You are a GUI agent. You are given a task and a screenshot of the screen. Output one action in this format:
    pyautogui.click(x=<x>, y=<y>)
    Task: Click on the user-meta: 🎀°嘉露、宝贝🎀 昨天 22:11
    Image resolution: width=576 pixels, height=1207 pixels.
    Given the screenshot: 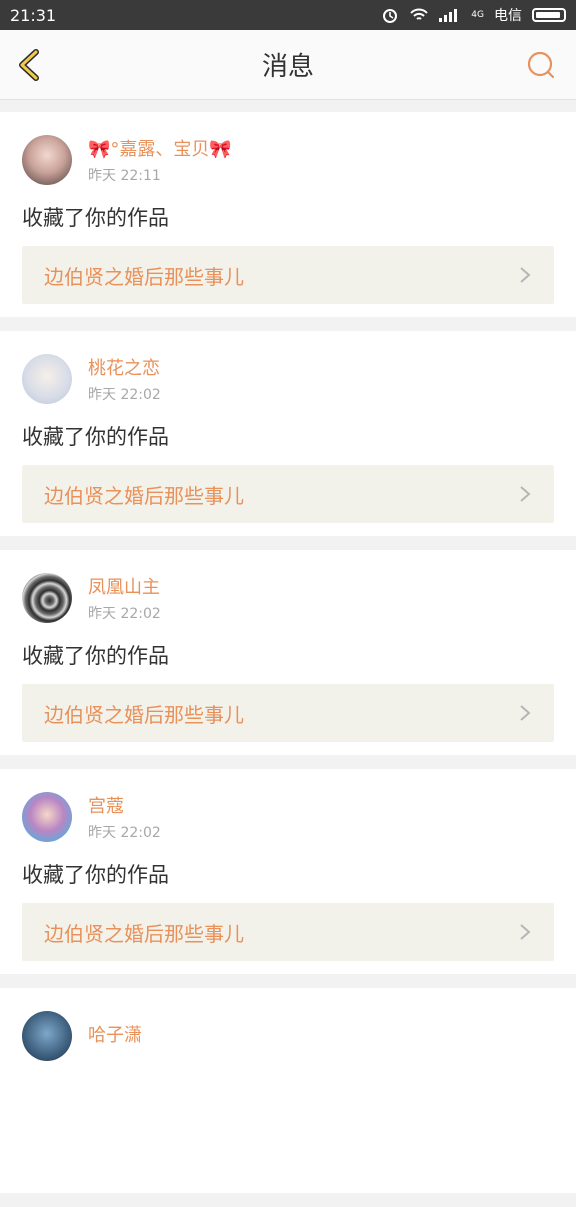 What is the action you would take?
    pyautogui.click(x=160, y=160)
    